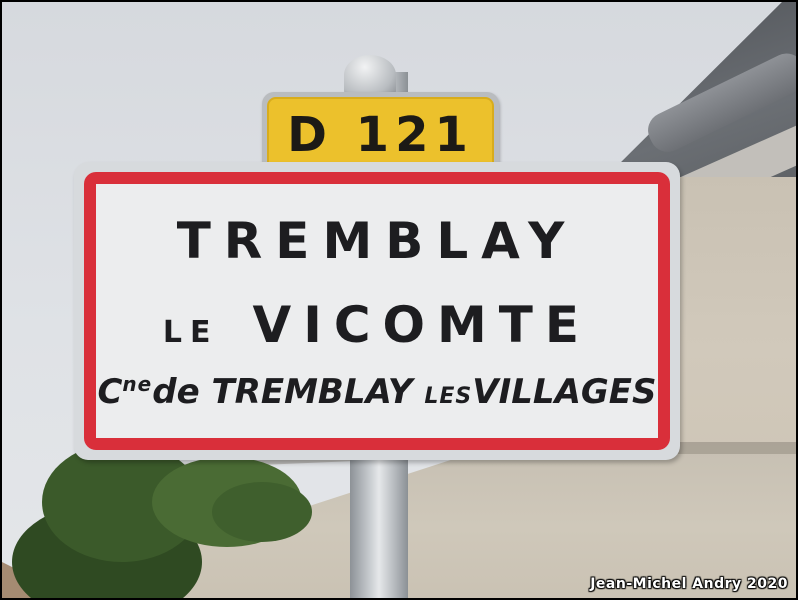 The height and width of the screenshot is (600, 798). What do you see at coordinates (110, 392) in the screenshot?
I see `commune-abbrev-c: C` at bounding box center [110, 392].